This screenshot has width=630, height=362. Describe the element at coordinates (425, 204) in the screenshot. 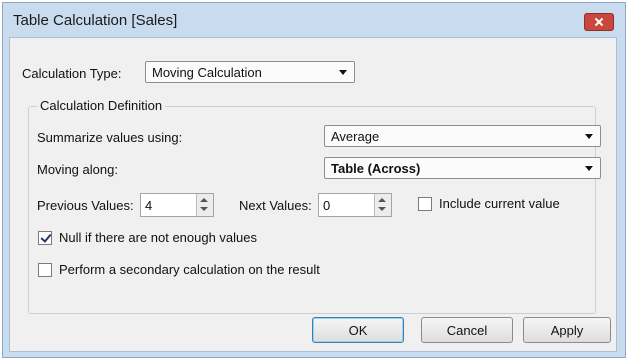

I see `include-current-checkbox` at that location.